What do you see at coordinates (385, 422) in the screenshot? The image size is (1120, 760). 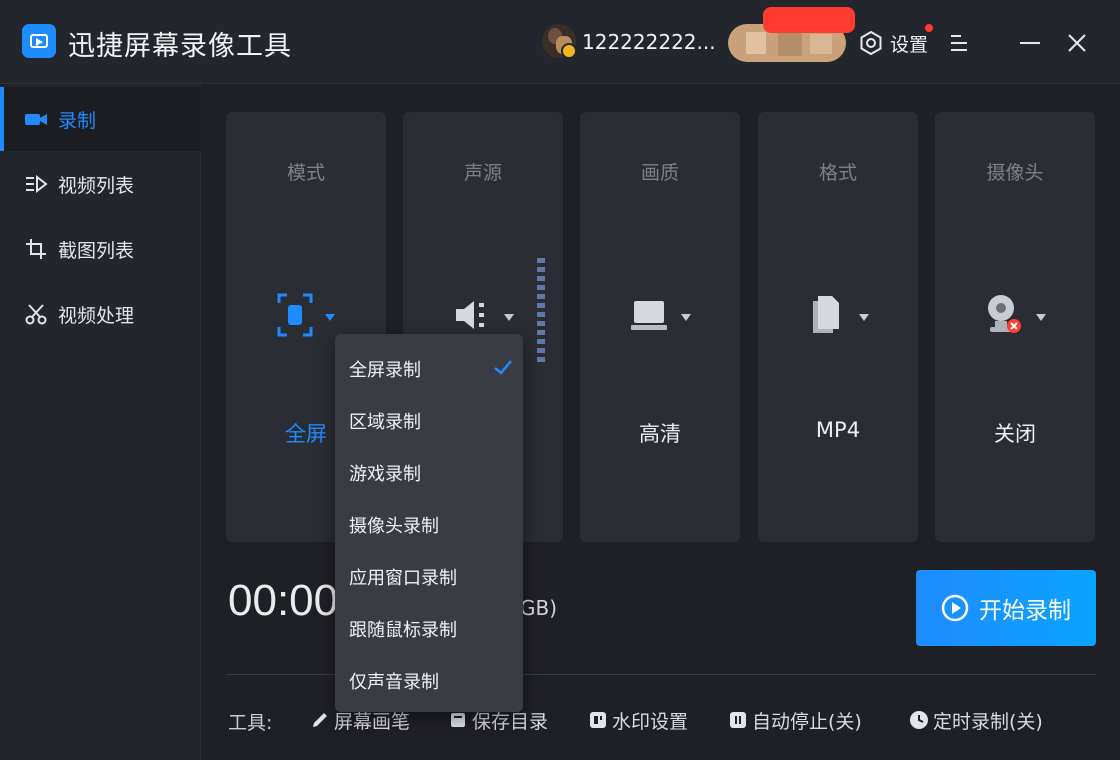 I see `dropdown-option-label: 区域录制` at bounding box center [385, 422].